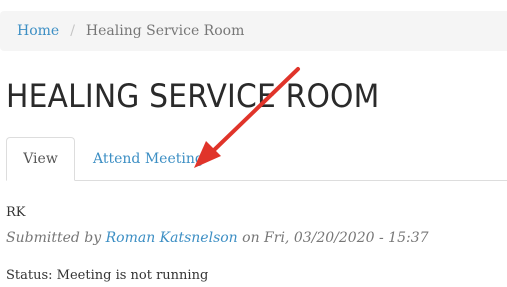 Image resolution: width=507 pixels, height=287 pixels. Describe the element at coordinates (253, 31) in the screenshot. I see `breadcrumb: Home / Healing Service Room` at that location.